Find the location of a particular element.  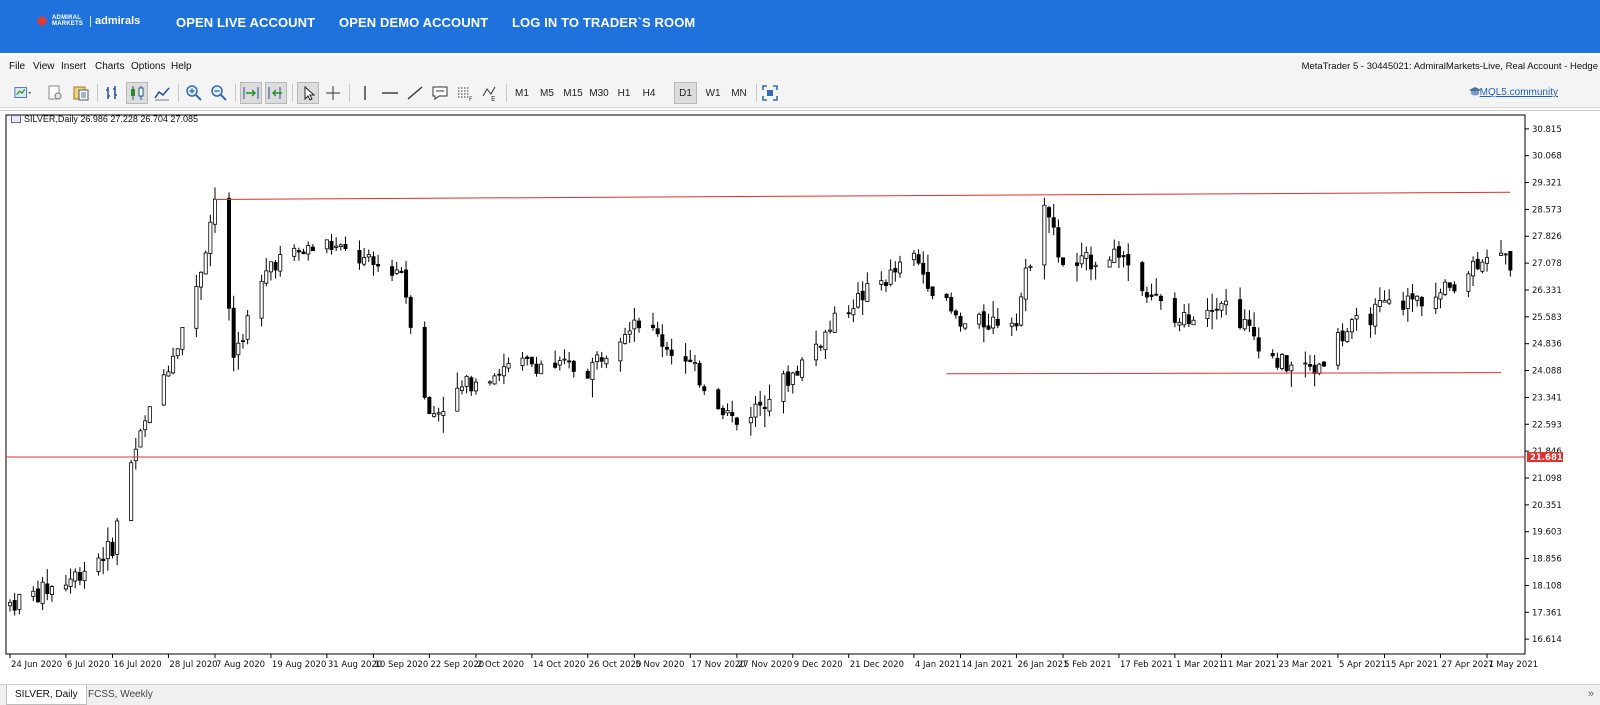

date-label: 27 Nov 2020 is located at coordinates (765, 665).